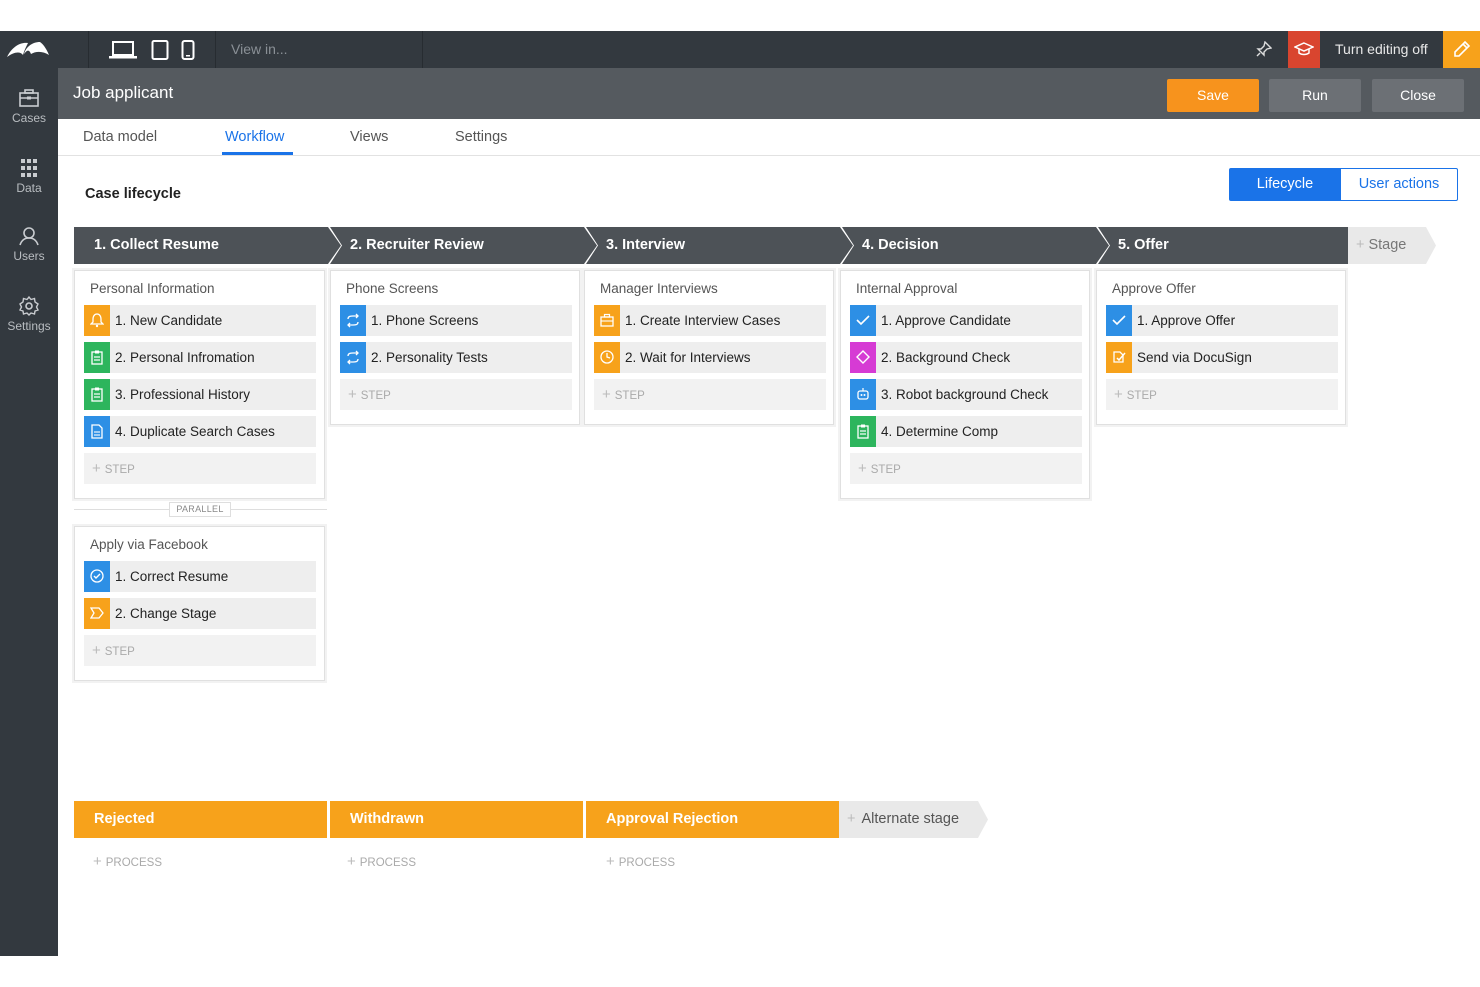 The height and width of the screenshot is (987, 1480). Describe the element at coordinates (1399, 184) in the screenshot. I see `user-actions-toggle: User actions` at that location.